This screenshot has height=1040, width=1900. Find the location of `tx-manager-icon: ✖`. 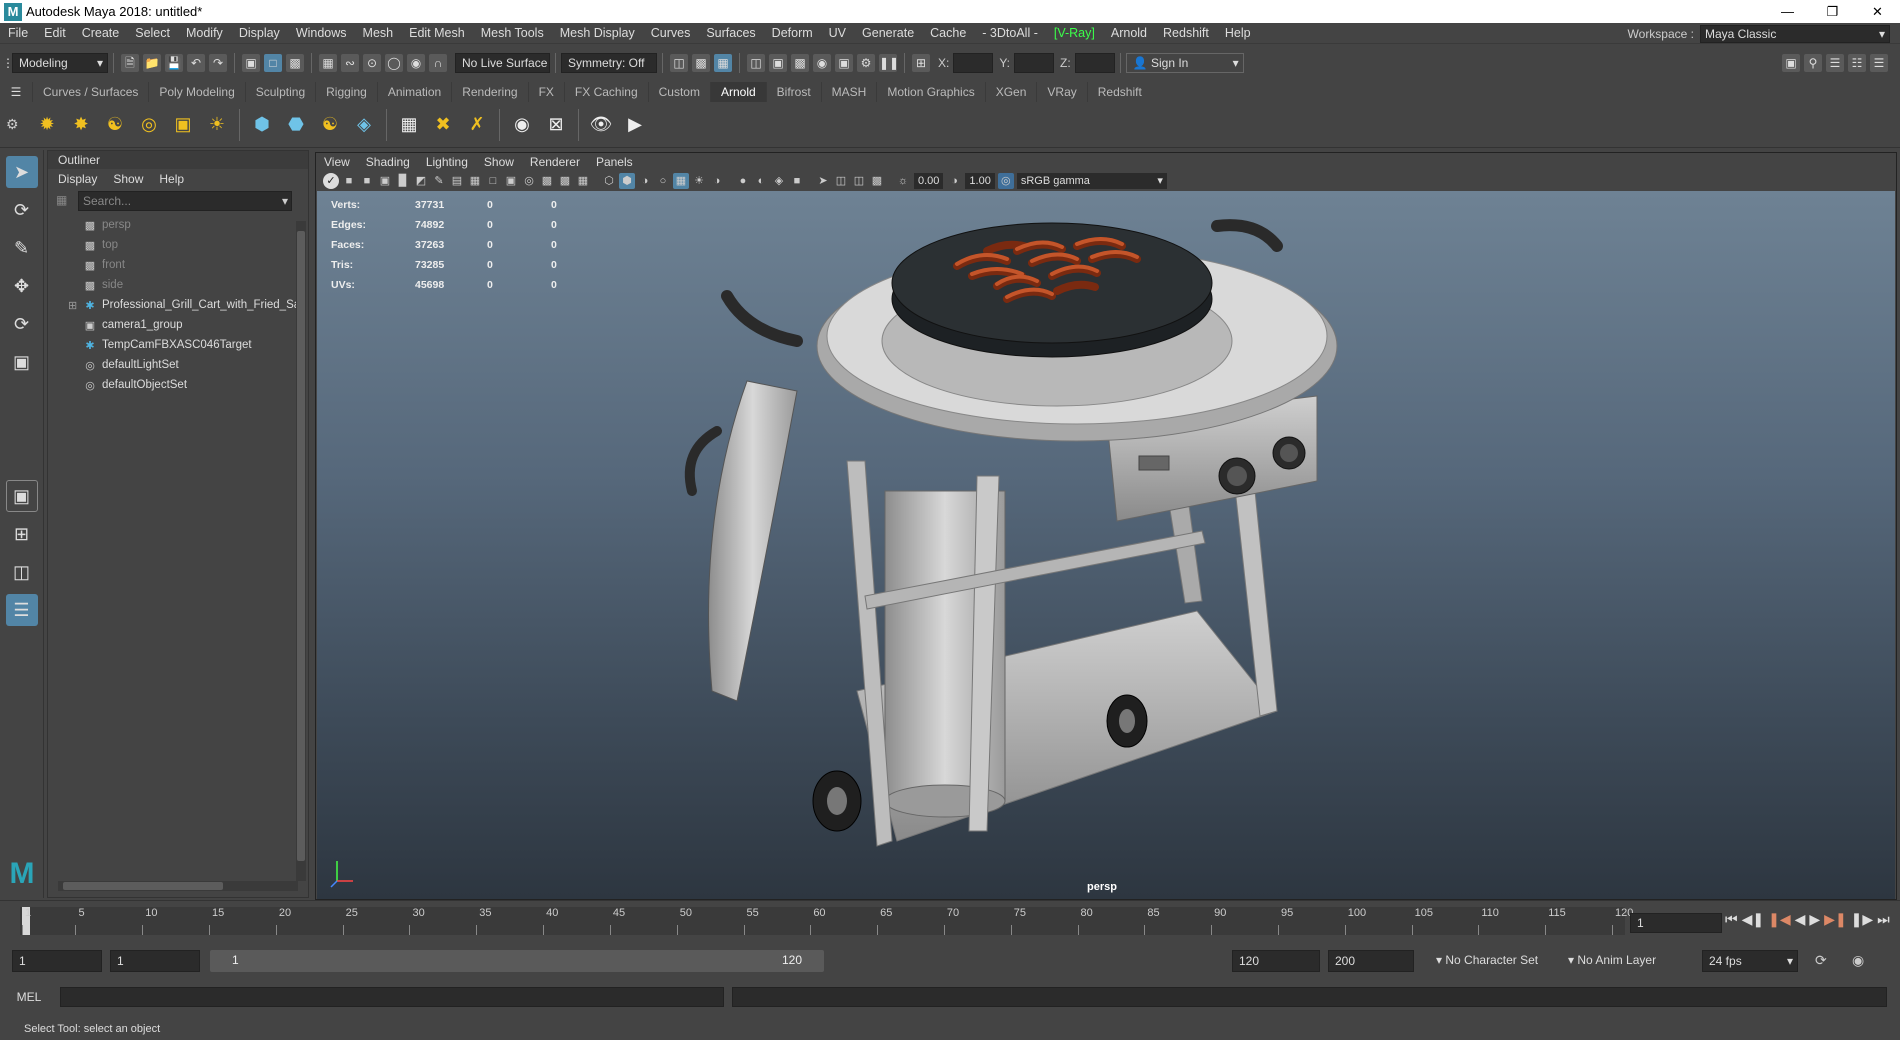

tx-manager-icon: ✖ is located at coordinates (443, 125).